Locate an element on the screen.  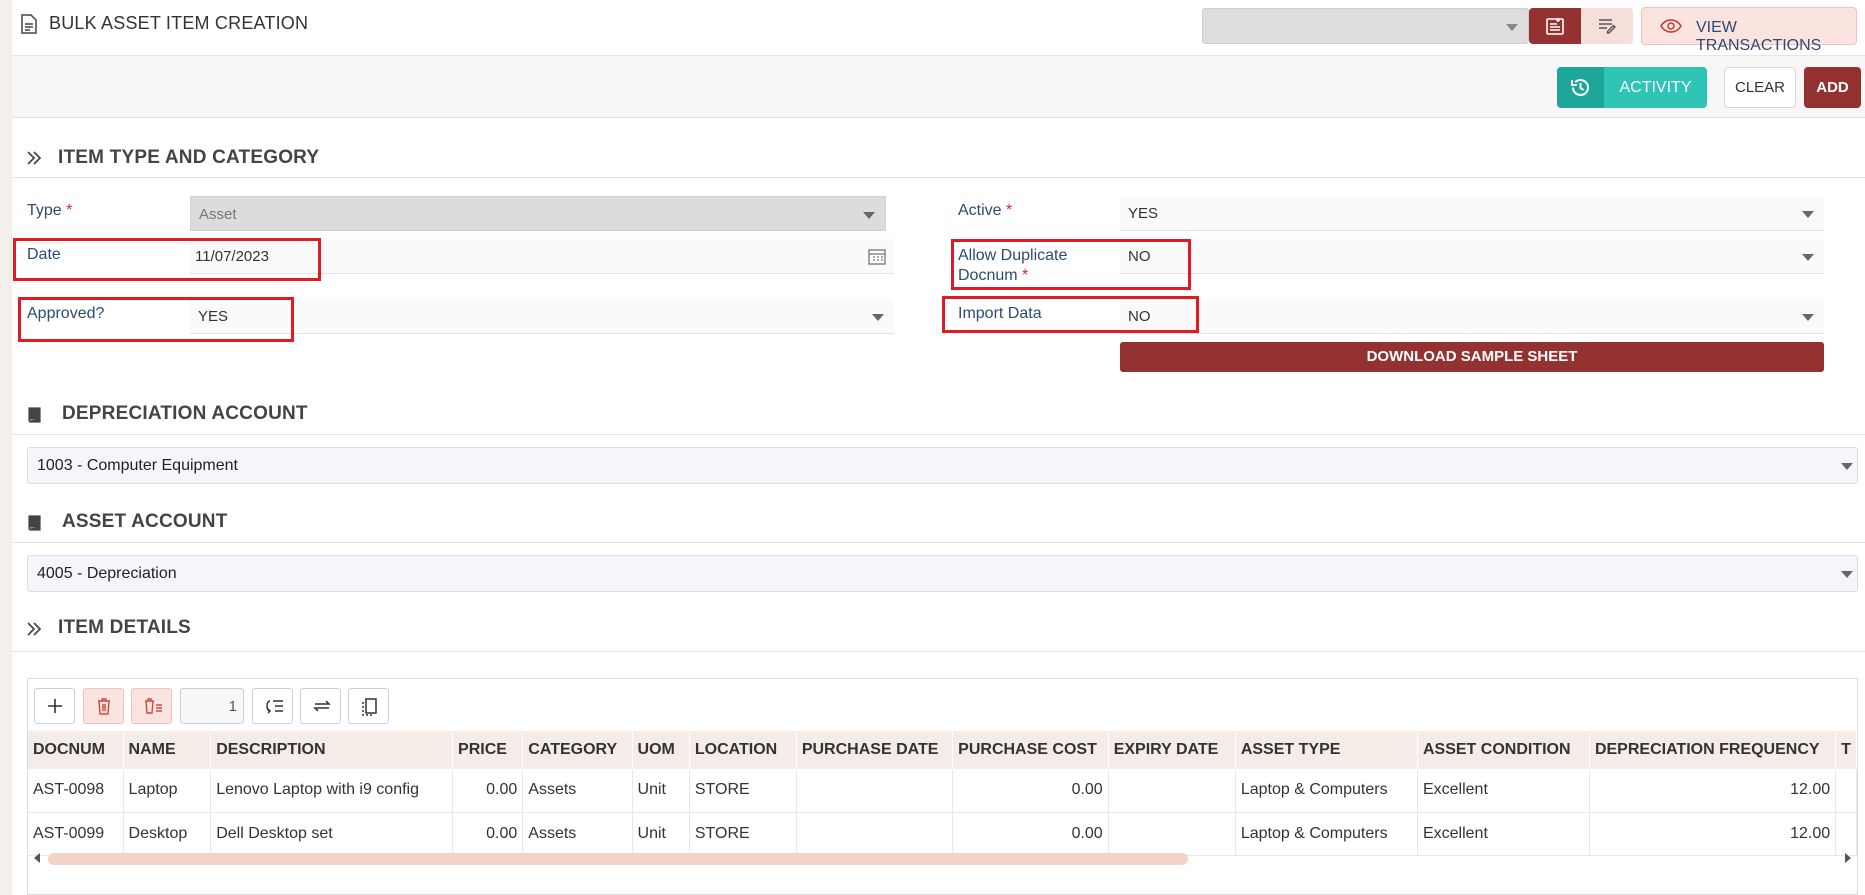
list-view-button is located at coordinates (1607, 26).